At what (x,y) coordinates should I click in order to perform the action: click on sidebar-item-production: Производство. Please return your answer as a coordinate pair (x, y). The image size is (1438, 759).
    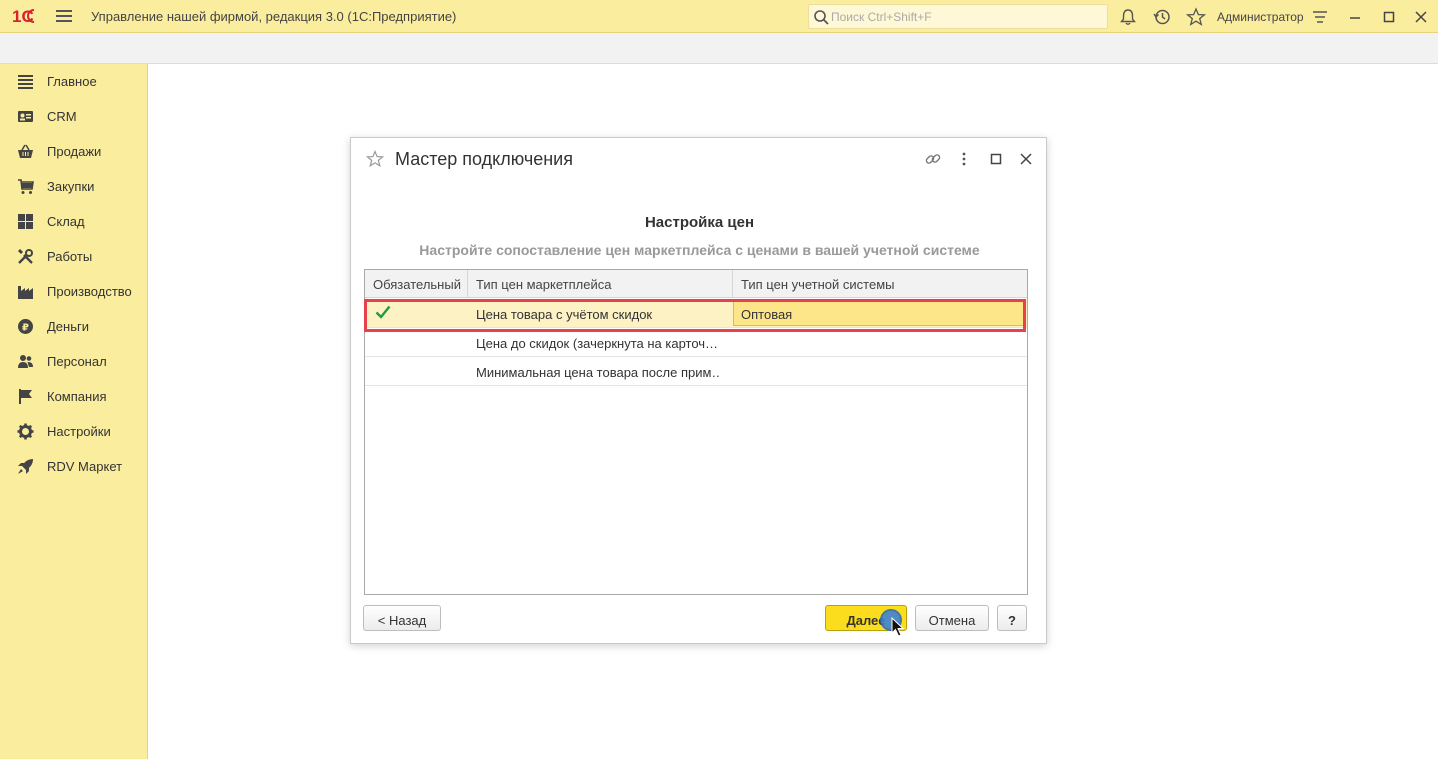
    Looking at the image, I should click on (73, 292).